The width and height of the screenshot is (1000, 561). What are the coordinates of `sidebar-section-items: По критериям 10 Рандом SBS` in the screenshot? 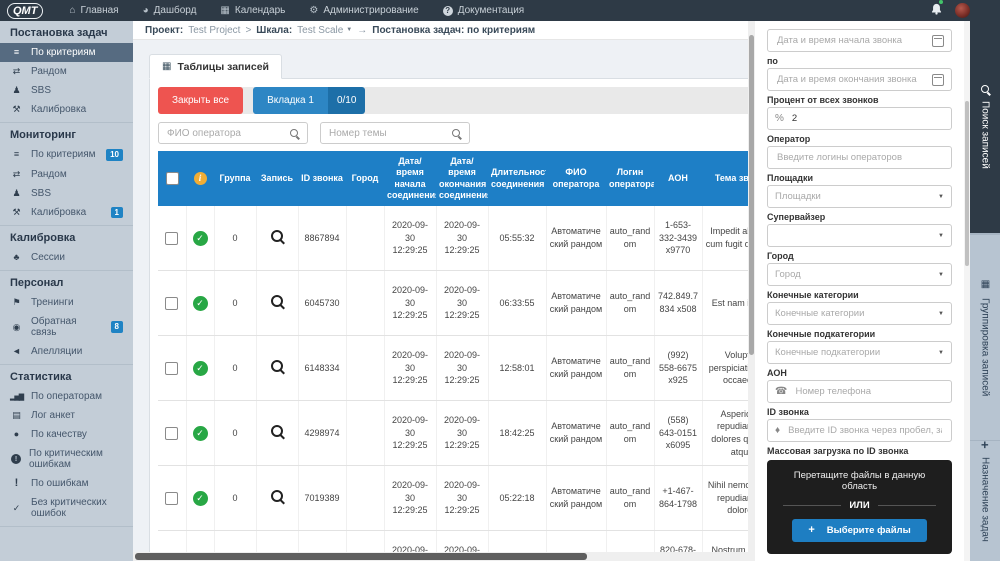 It's located at (66, 183).